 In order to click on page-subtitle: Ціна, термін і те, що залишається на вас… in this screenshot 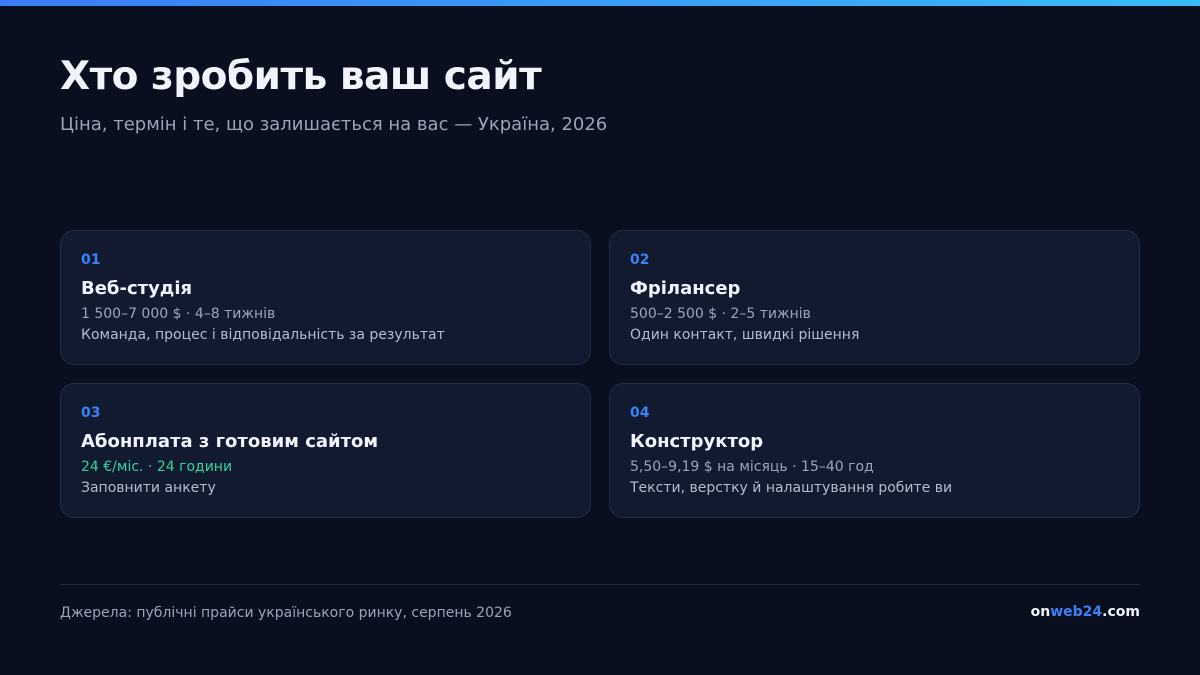, I will do `click(334, 124)`.